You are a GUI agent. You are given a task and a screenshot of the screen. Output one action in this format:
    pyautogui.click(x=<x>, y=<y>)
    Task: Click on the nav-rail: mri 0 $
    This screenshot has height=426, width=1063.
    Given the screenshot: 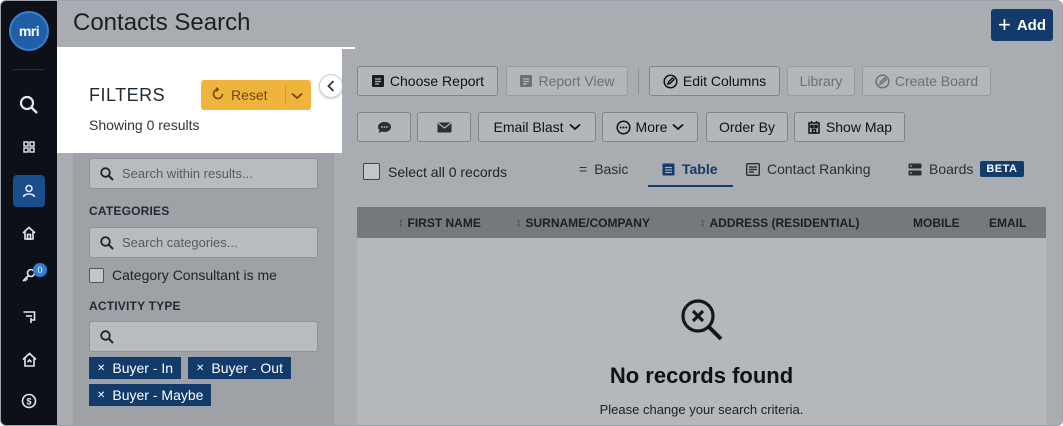 What is the action you would take?
    pyautogui.click(x=29, y=213)
    